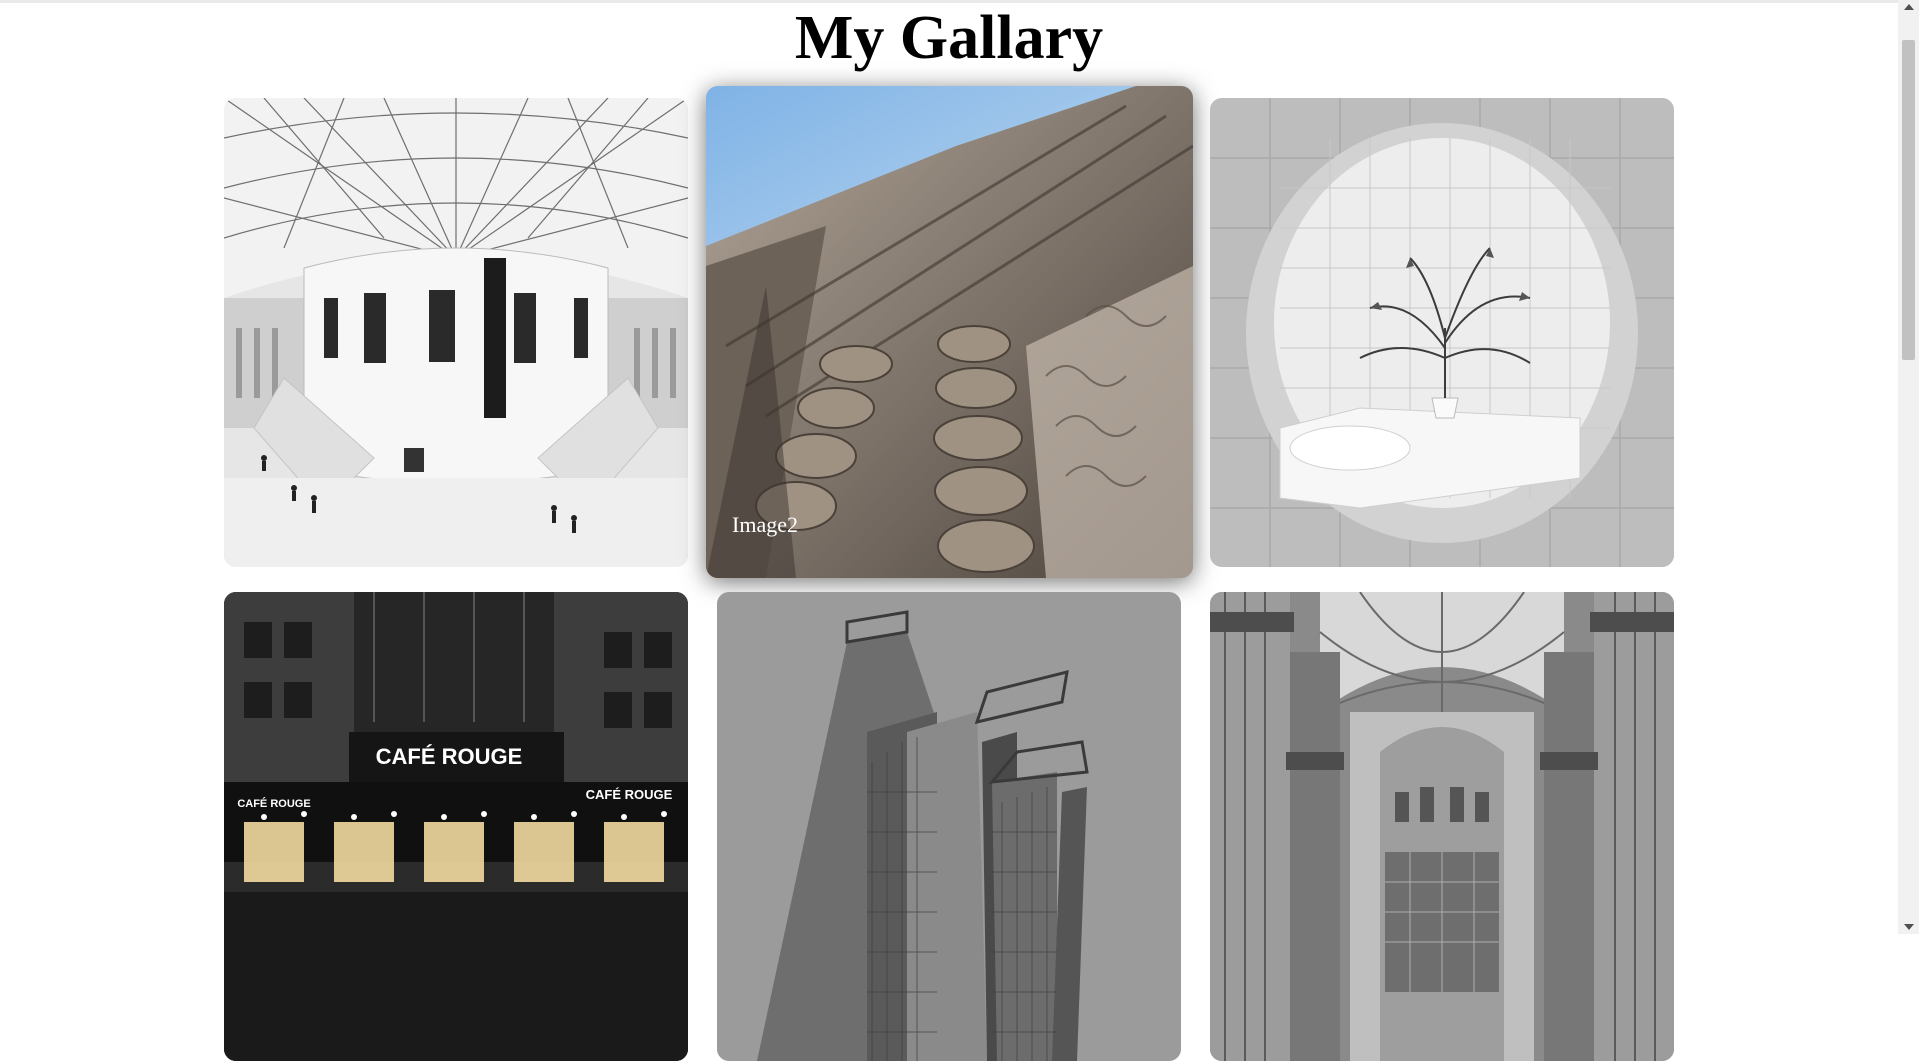 The height and width of the screenshot is (1061, 1919). I want to click on image-caption: Image2, so click(765, 524).